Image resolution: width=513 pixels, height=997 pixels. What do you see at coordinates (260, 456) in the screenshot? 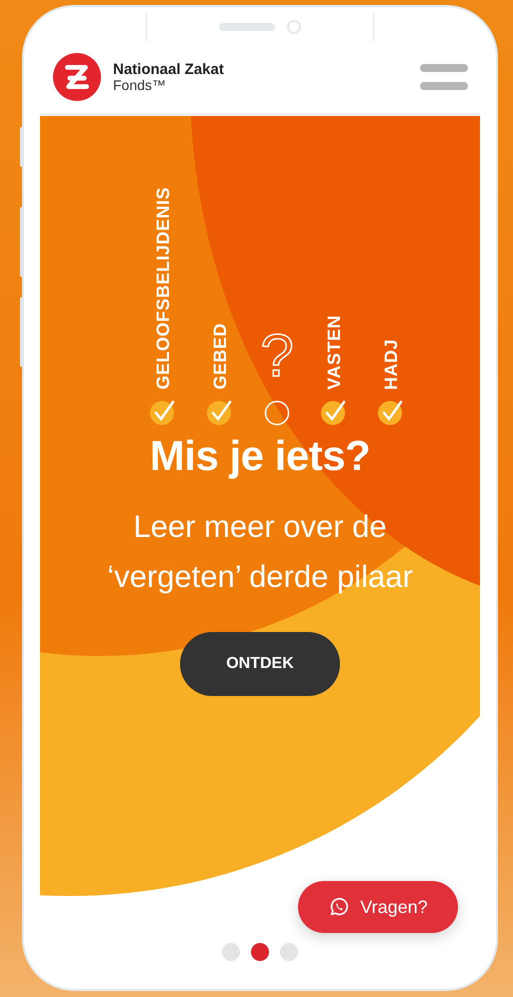
I see `hero-title: Mis je iets?` at bounding box center [260, 456].